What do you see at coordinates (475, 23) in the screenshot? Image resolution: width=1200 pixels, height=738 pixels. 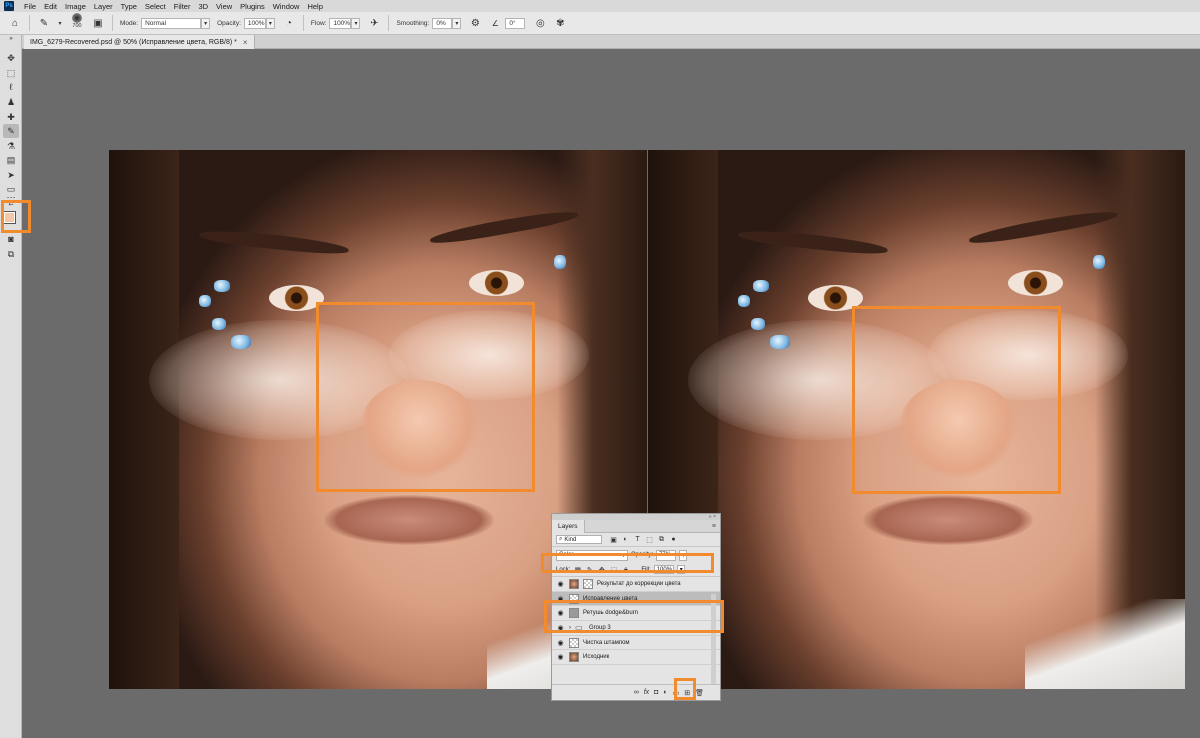 I see `gear-icon: ⚙` at bounding box center [475, 23].